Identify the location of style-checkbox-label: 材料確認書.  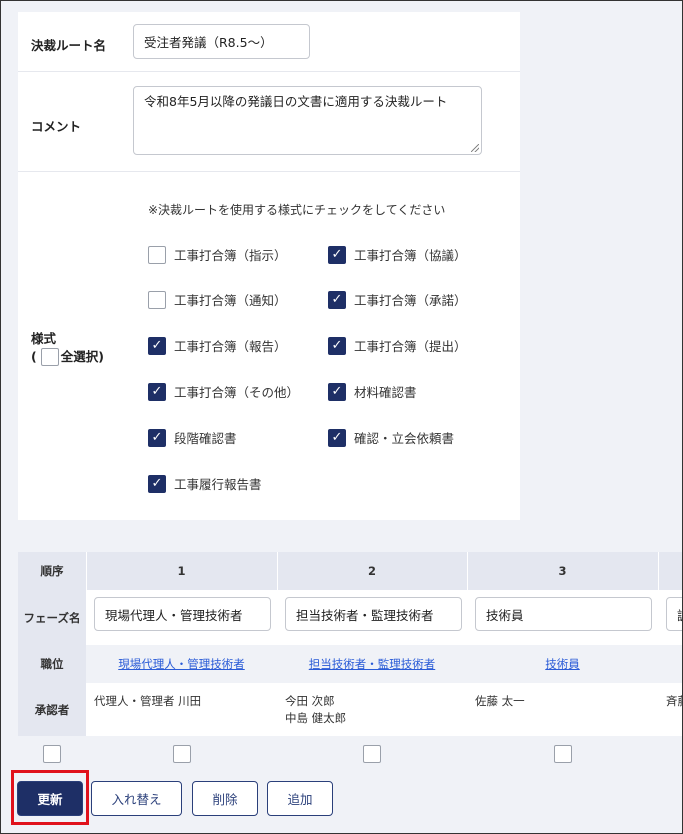
(385, 392).